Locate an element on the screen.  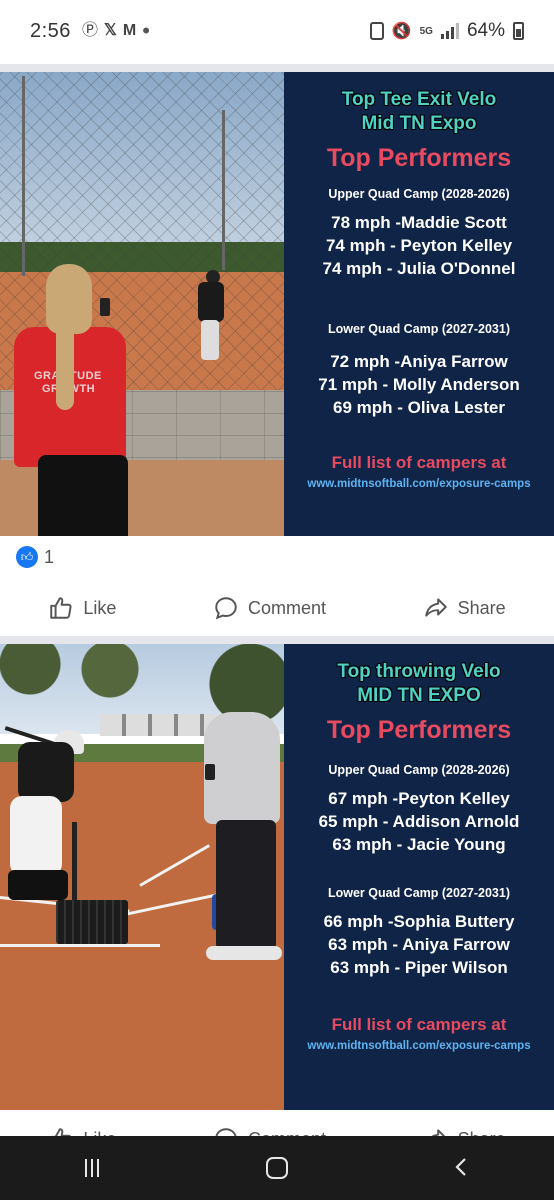
result-row: 63 mph - Aniya Farrow is located at coordinates (419, 944).